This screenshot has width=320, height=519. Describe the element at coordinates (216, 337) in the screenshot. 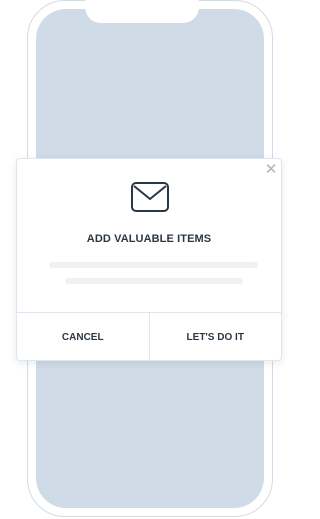

I see `lets-do-it-button: LET'S DO IT` at that location.